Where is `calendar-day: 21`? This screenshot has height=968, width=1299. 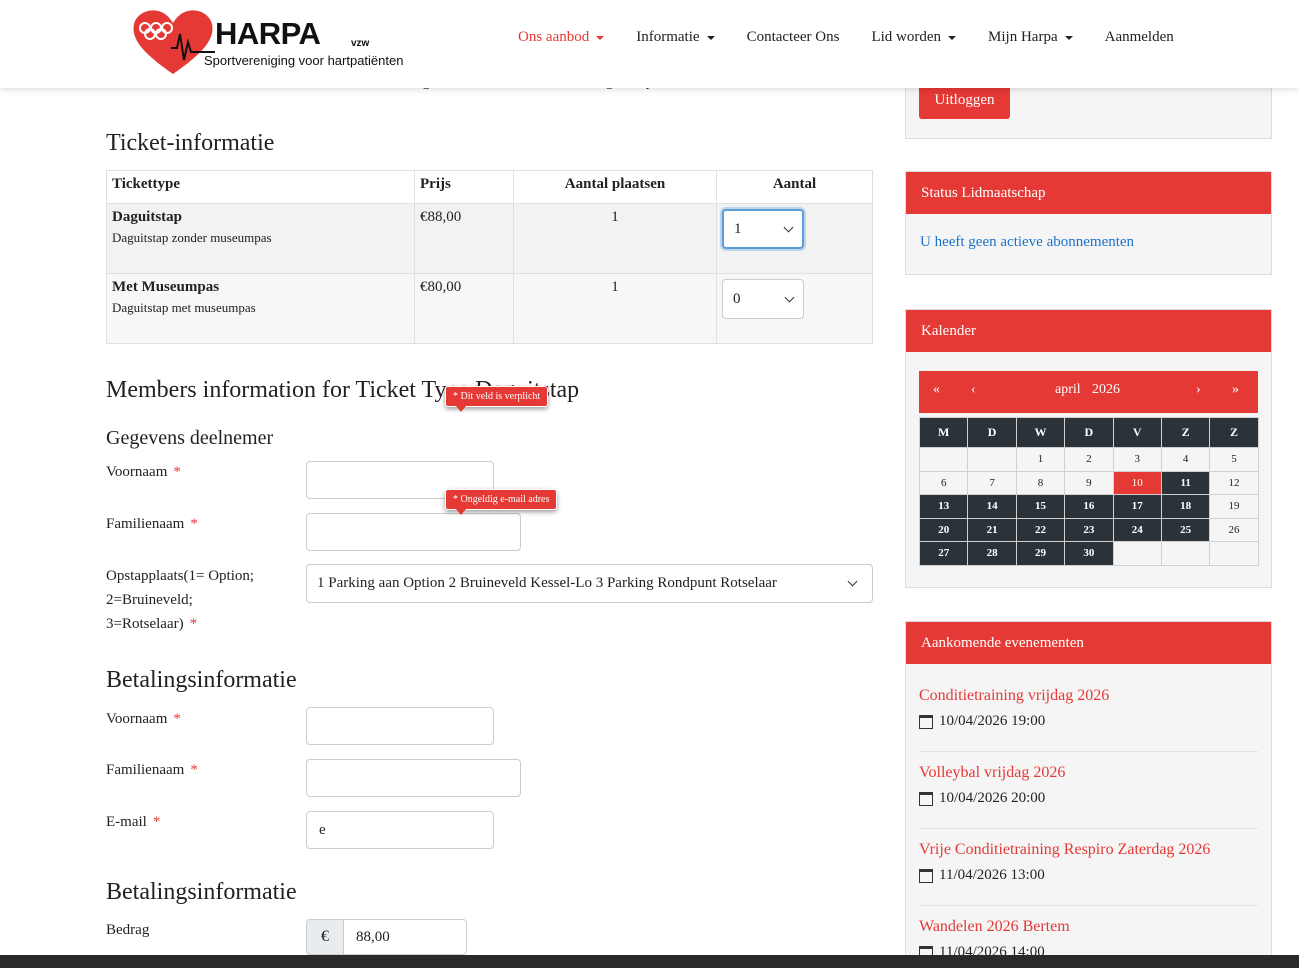
calendar-day: 21 is located at coordinates (992, 529).